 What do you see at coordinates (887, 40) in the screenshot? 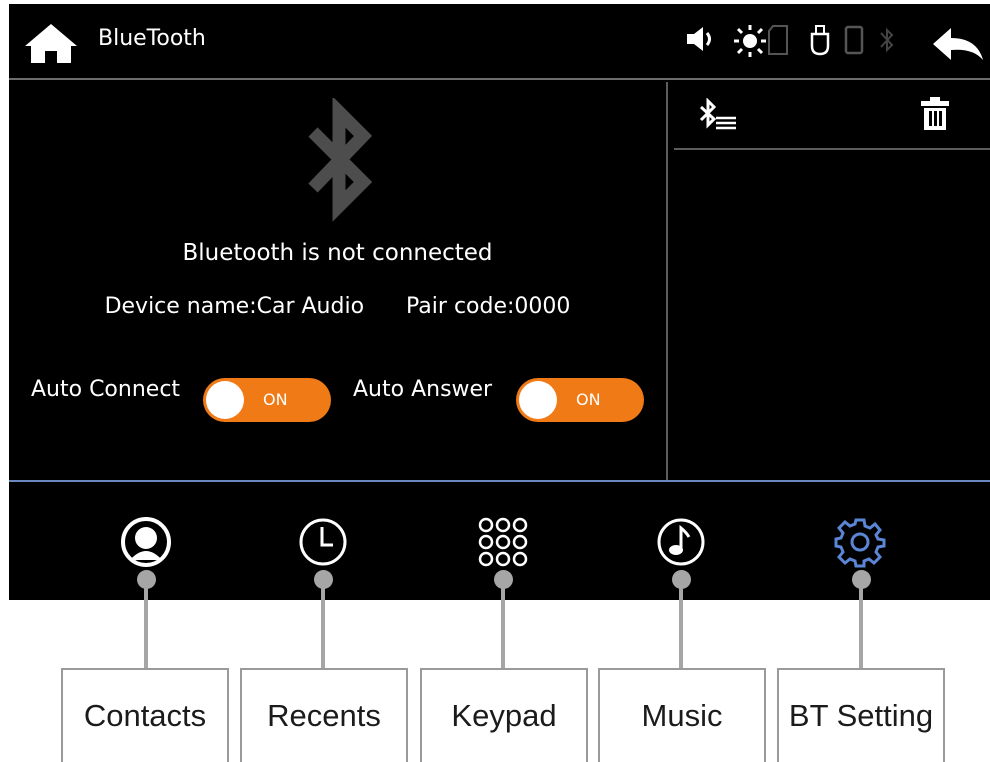
I see `bluetooth-status-icon` at bounding box center [887, 40].